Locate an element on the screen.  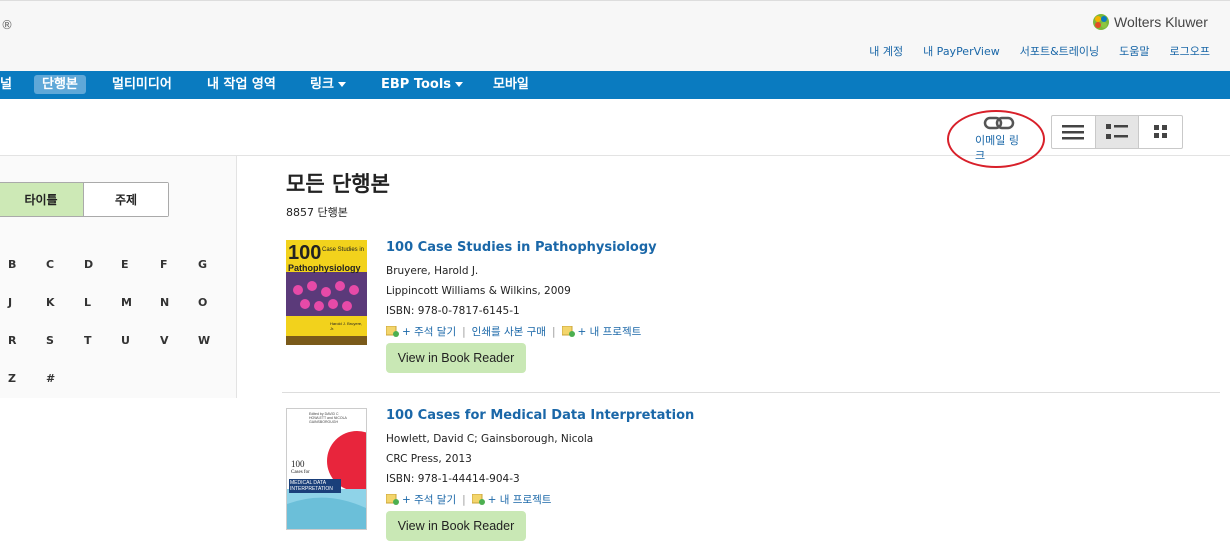
alphabet-letter: K is located at coordinates (50, 302).